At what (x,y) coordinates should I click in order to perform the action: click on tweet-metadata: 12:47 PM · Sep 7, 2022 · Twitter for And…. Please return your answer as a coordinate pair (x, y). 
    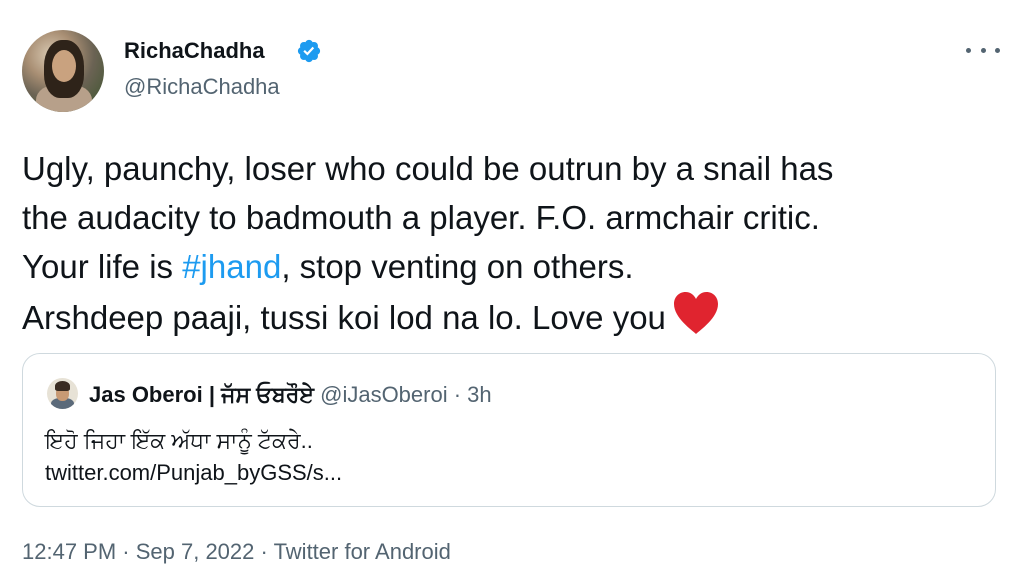
    Looking at the image, I should click on (236, 552).